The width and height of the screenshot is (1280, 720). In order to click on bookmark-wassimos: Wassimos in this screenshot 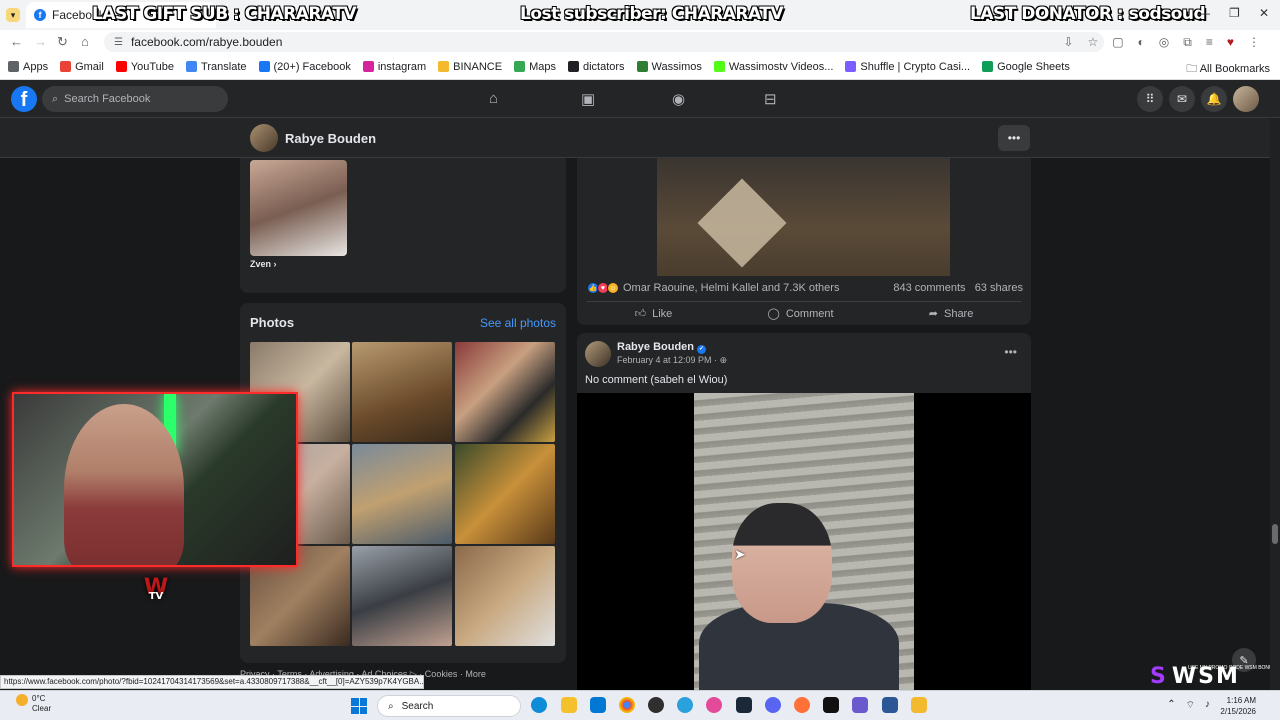, I will do `click(669, 67)`.